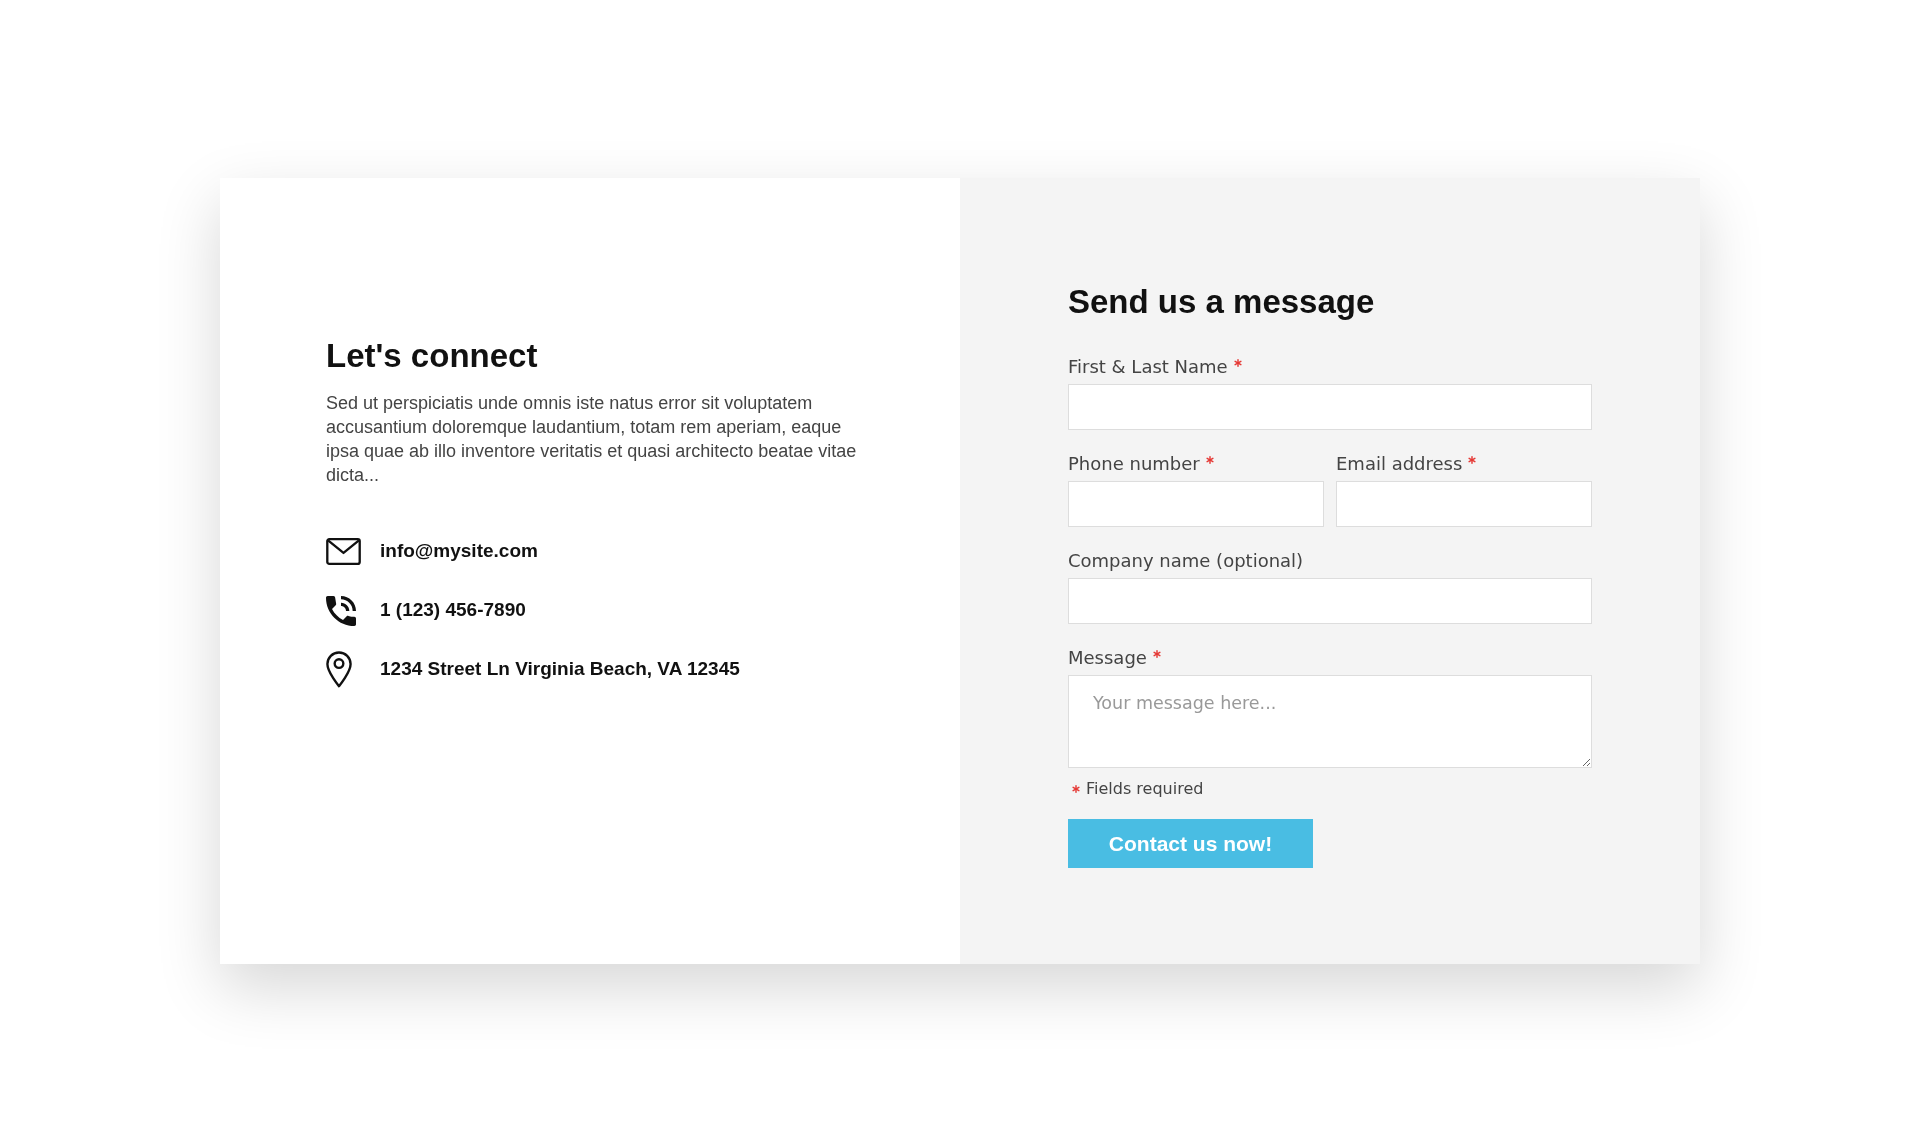  What do you see at coordinates (453, 610) in the screenshot?
I see `phone-number: 1 (123) 456-7890` at bounding box center [453, 610].